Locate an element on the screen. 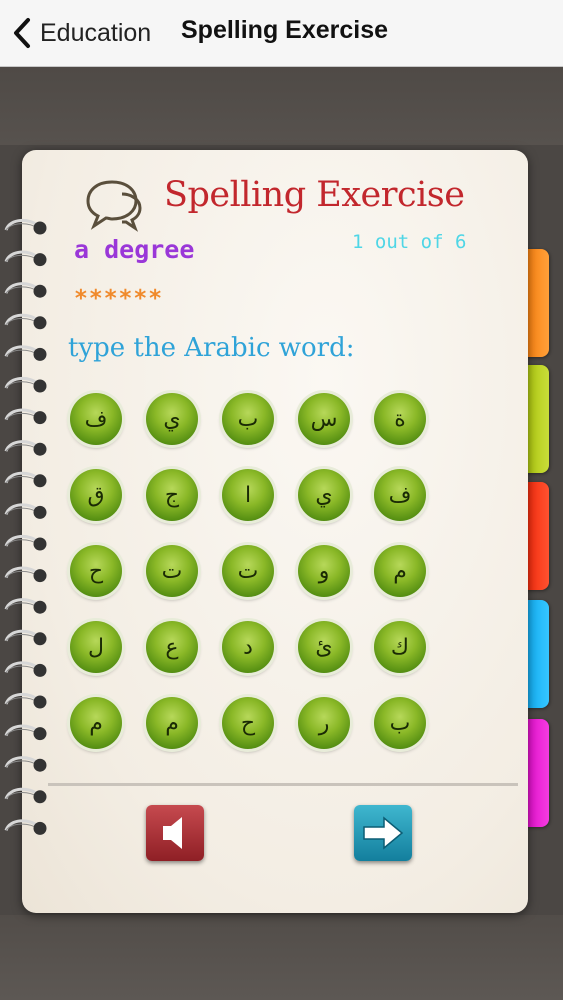 Image resolution: width=563 pixels, height=1000 pixels. back-button: Education is located at coordinates (79, 33).